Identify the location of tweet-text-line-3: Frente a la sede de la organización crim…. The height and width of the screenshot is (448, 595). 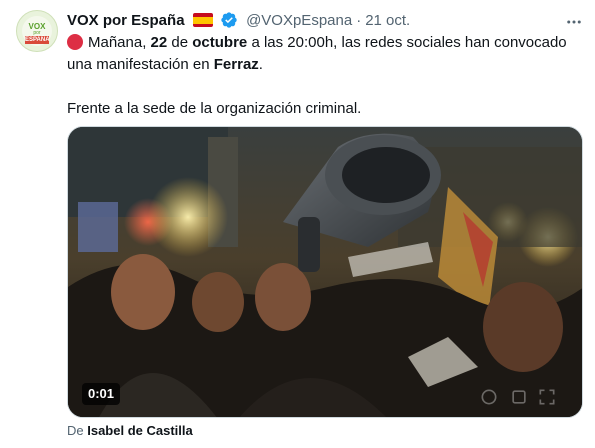
(214, 108).